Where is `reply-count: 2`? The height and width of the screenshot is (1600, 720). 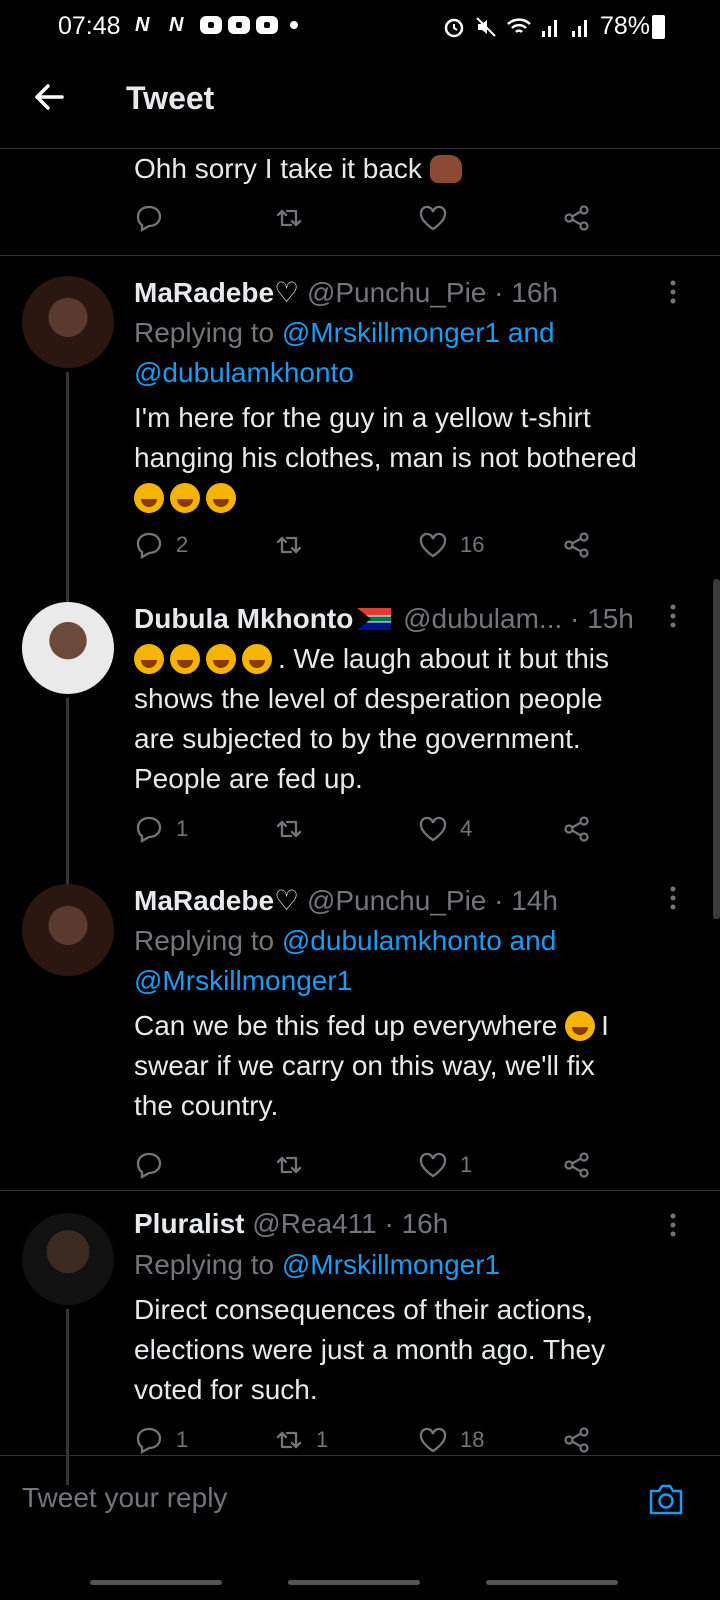
reply-count: 2 is located at coordinates (182, 544).